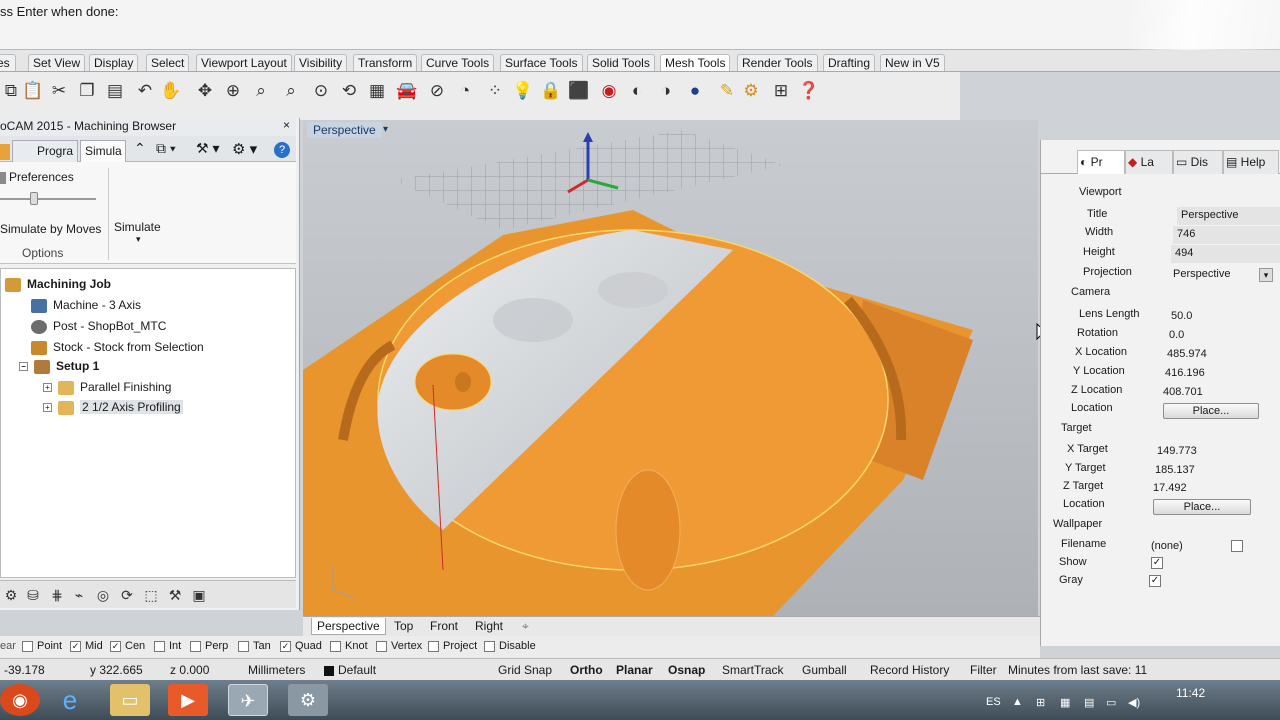 The height and width of the screenshot is (720, 1280). Describe the element at coordinates (637, 91) in the screenshot. I see `shaded-icon: ◐` at that location.